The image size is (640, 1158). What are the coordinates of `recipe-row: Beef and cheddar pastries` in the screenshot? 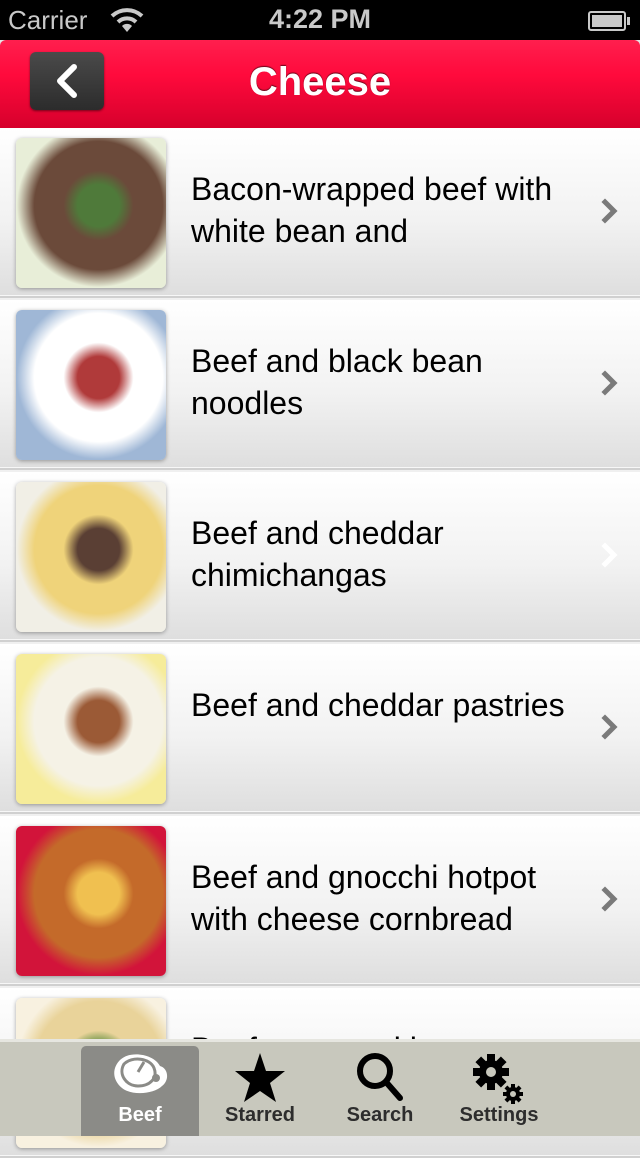 It's located at (320, 728).